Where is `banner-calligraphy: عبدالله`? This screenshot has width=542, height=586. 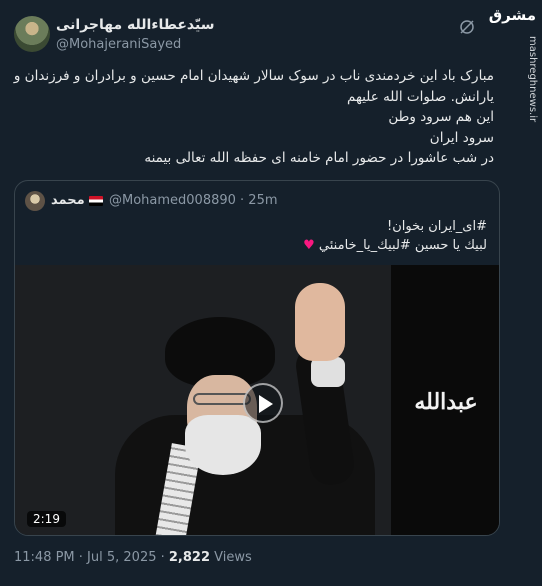 banner-calligraphy: عبدالله is located at coordinates (446, 402).